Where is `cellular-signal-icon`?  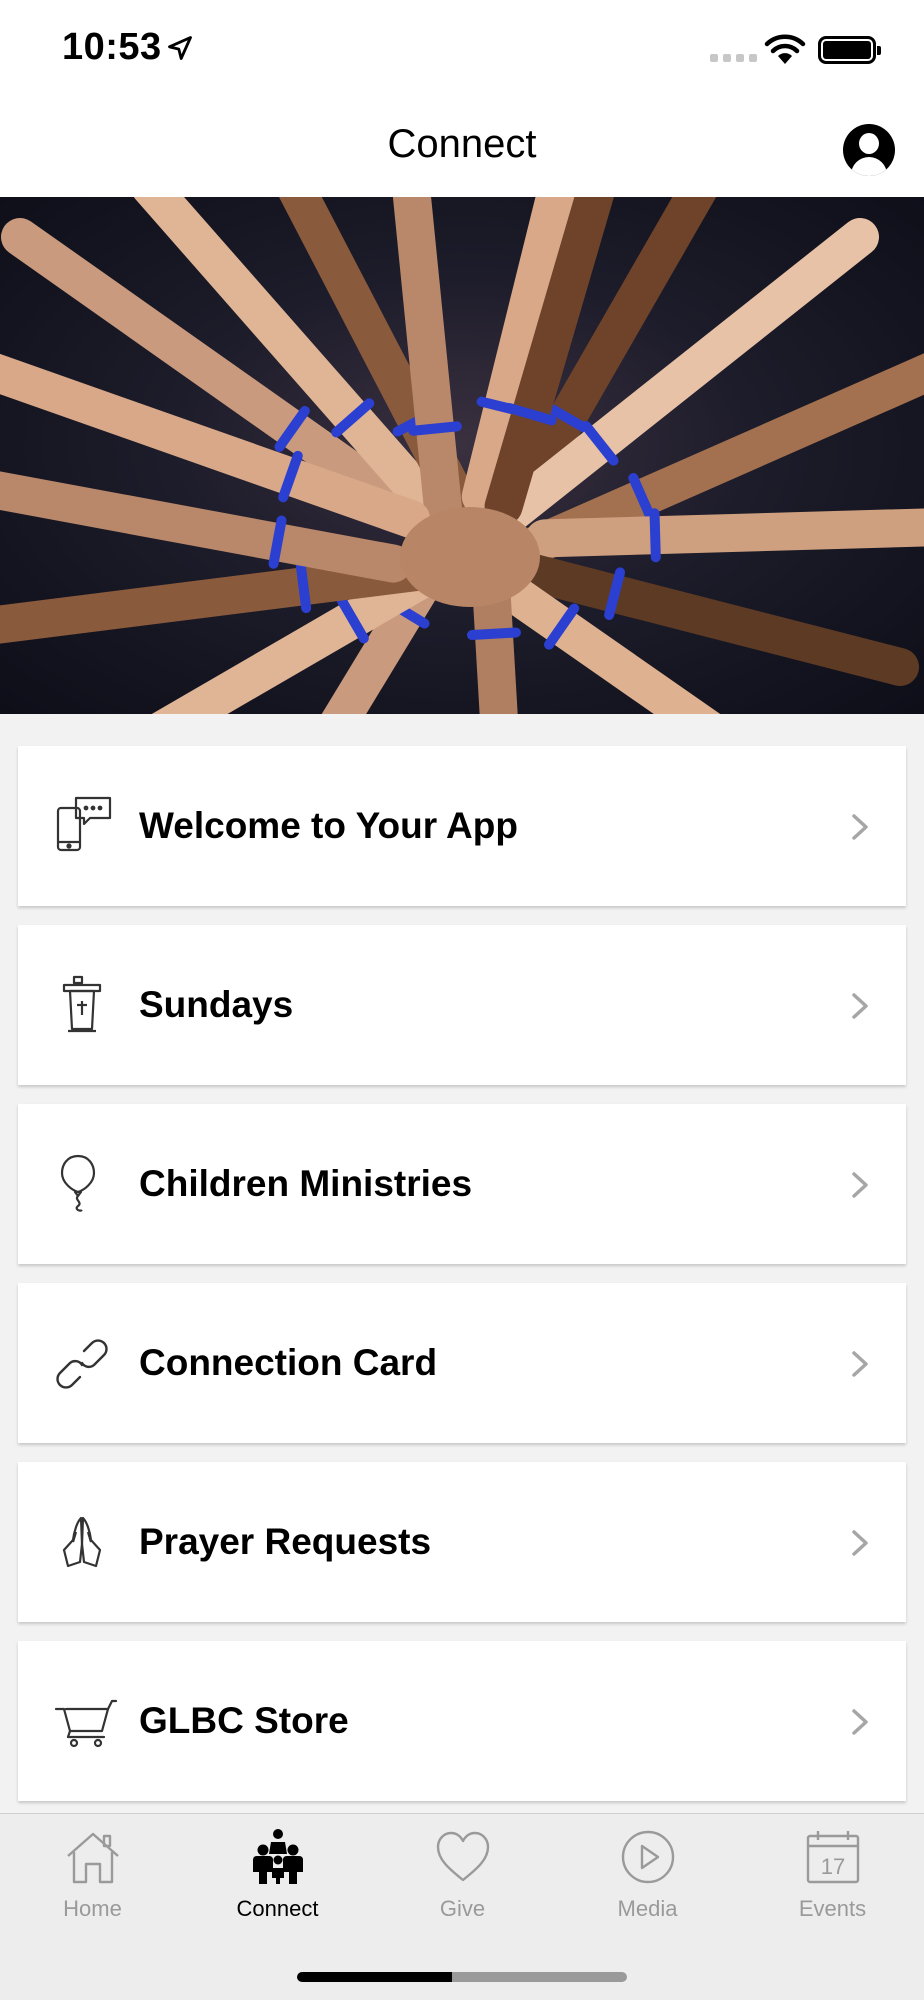 cellular-signal-icon is located at coordinates (733, 58).